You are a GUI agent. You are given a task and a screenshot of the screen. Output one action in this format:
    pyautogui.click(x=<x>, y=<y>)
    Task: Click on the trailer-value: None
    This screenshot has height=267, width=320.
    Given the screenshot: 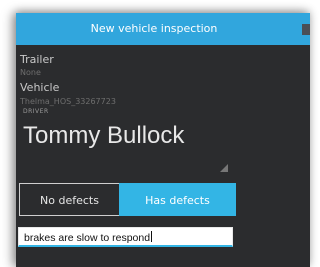 What is the action you would take?
    pyautogui.click(x=30, y=72)
    